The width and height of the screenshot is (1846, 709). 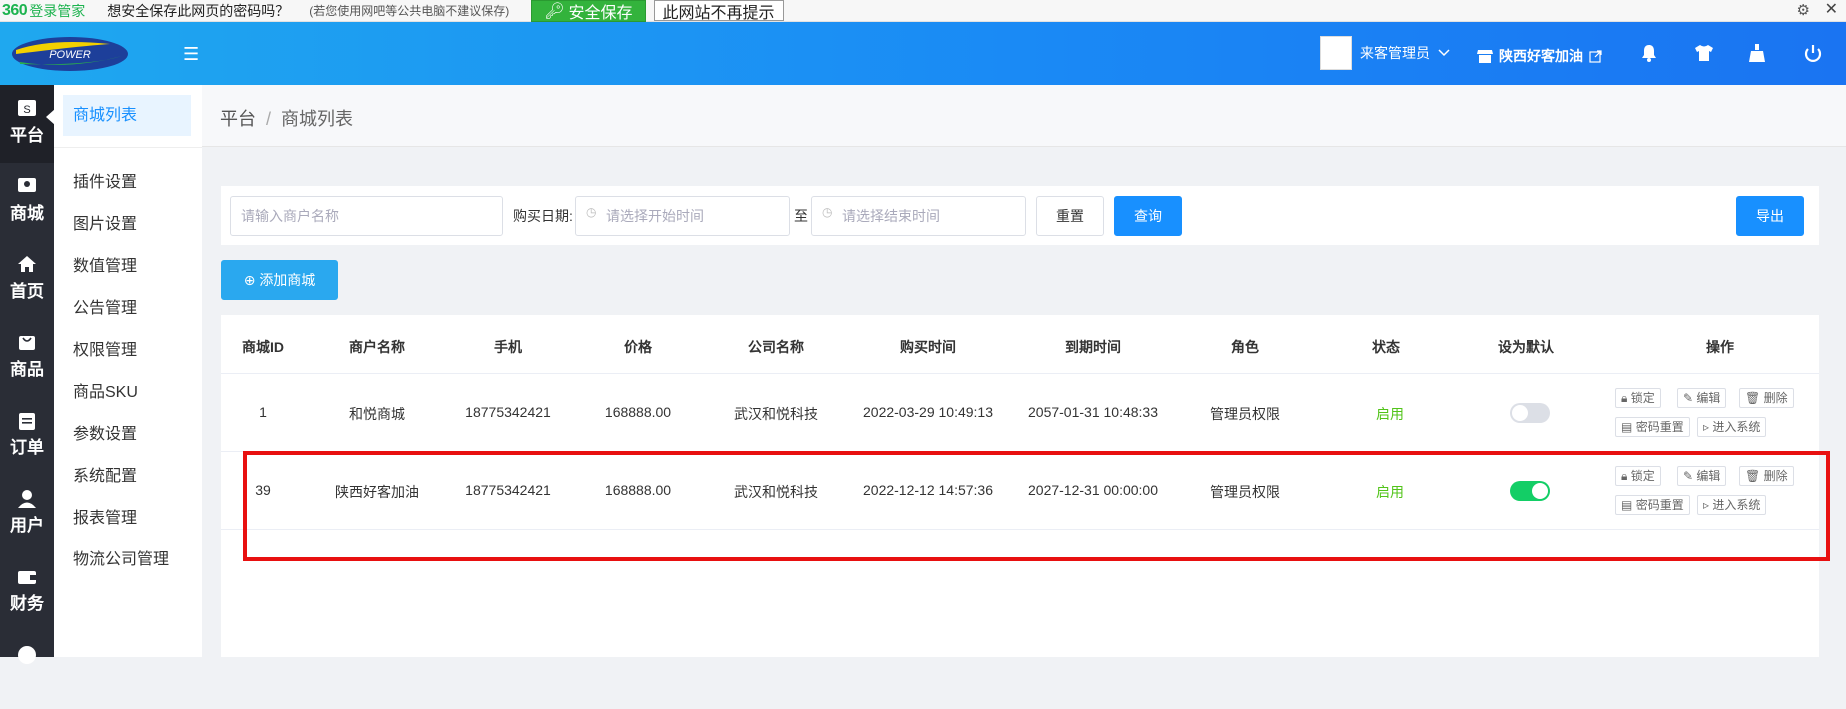 I want to click on user-menu: 来客管理员, so click(x=1385, y=53).